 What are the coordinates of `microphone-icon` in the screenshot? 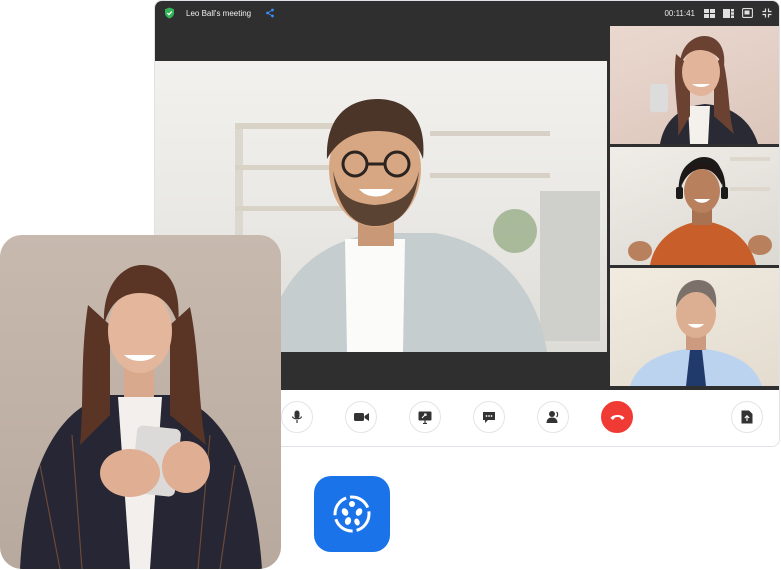 It's located at (297, 417).